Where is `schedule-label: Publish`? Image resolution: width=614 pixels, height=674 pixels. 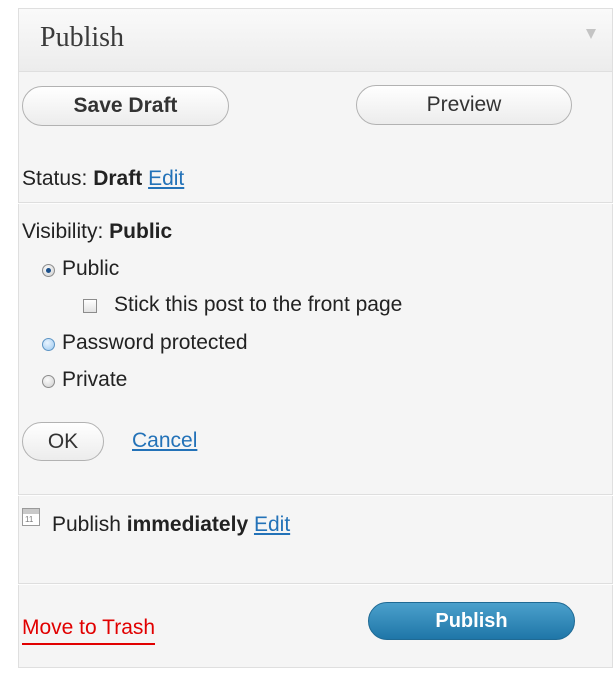 schedule-label: Publish is located at coordinates (86, 524).